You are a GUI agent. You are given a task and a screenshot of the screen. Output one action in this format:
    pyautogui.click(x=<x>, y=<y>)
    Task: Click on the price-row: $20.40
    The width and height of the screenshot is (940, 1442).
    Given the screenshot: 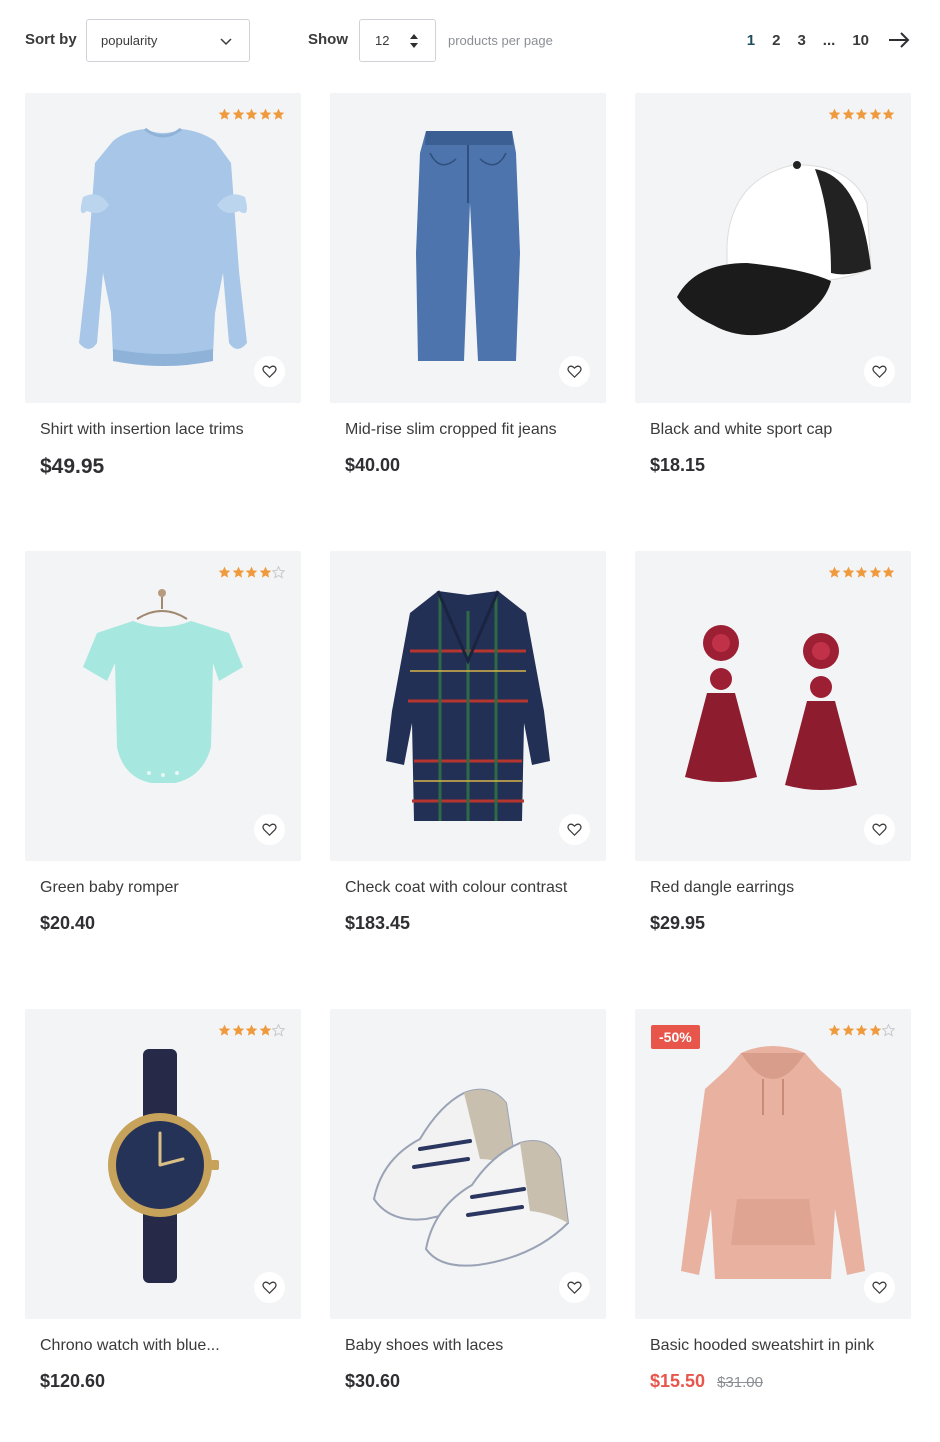 What is the action you would take?
    pyautogui.click(x=67, y=923)
    